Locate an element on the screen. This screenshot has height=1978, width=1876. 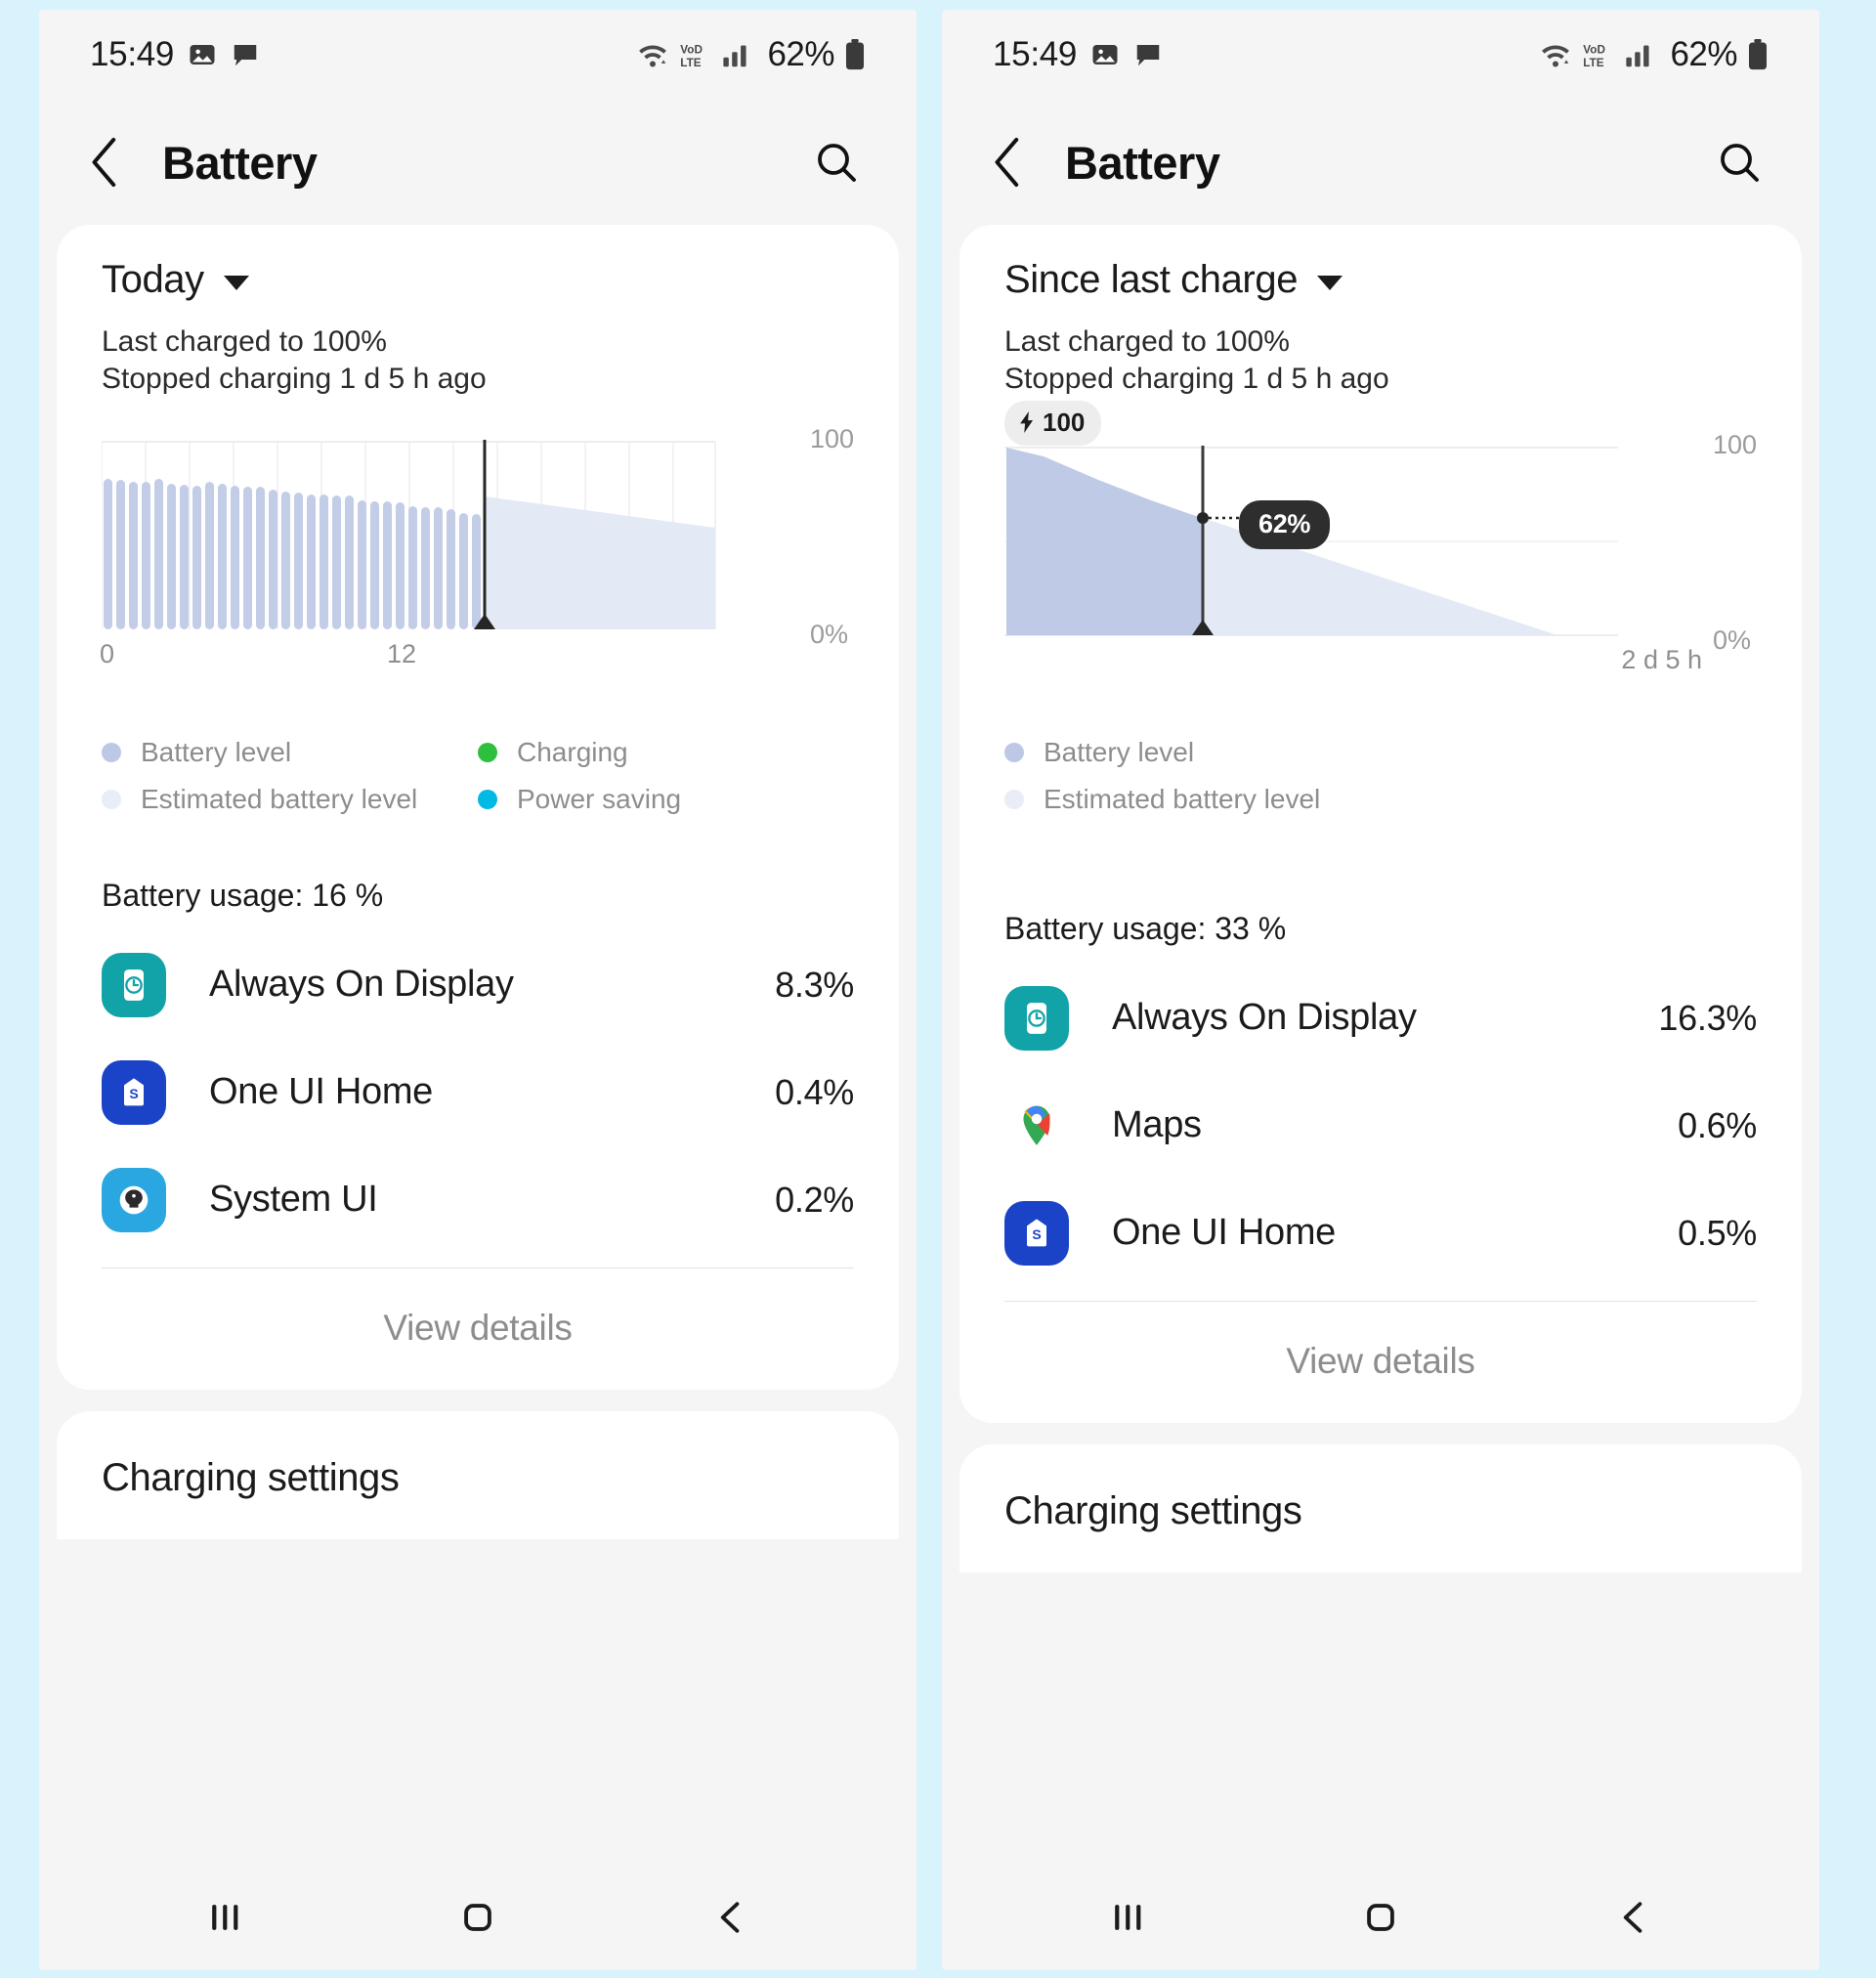
battery-level-chart: 100 0% 0 12 is located at coordinates (477, 553).